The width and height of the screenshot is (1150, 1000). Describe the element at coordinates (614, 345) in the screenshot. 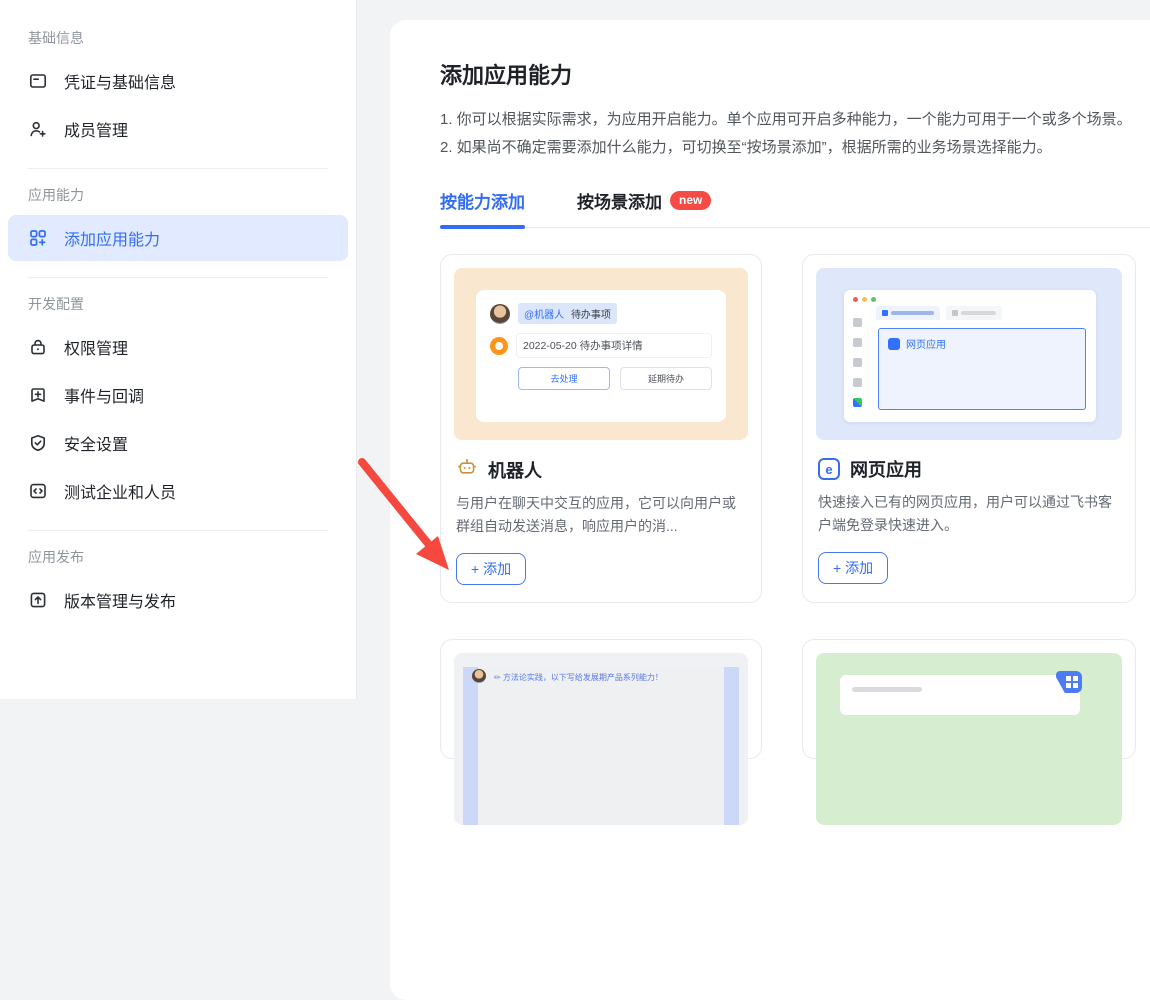

I see `todo-detail-text: 2022-05-20 待办事项详情` at that location.